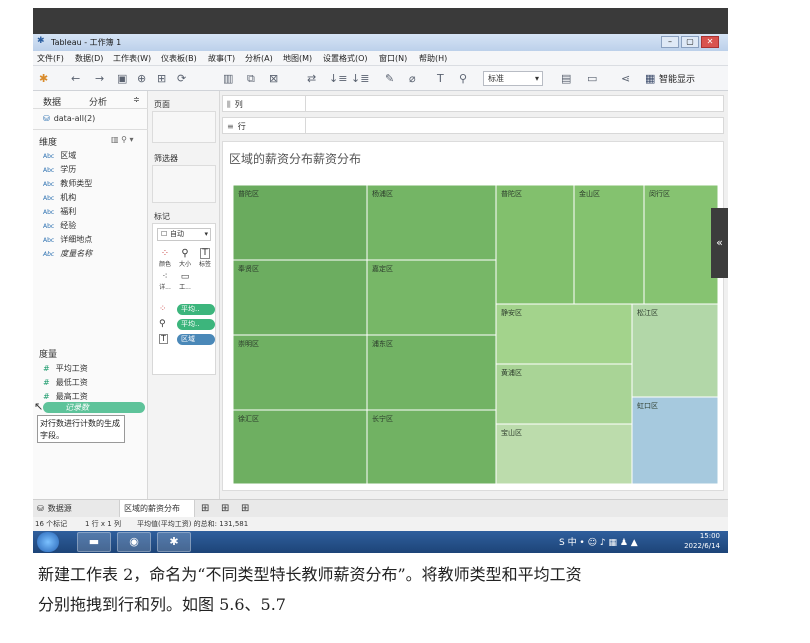 This screenshot has width=810, height=643. What do you see at coordinates (719, 243) in the screenshot?
I see `collapse-pane-icon: «` at bounding box center [719, 243].